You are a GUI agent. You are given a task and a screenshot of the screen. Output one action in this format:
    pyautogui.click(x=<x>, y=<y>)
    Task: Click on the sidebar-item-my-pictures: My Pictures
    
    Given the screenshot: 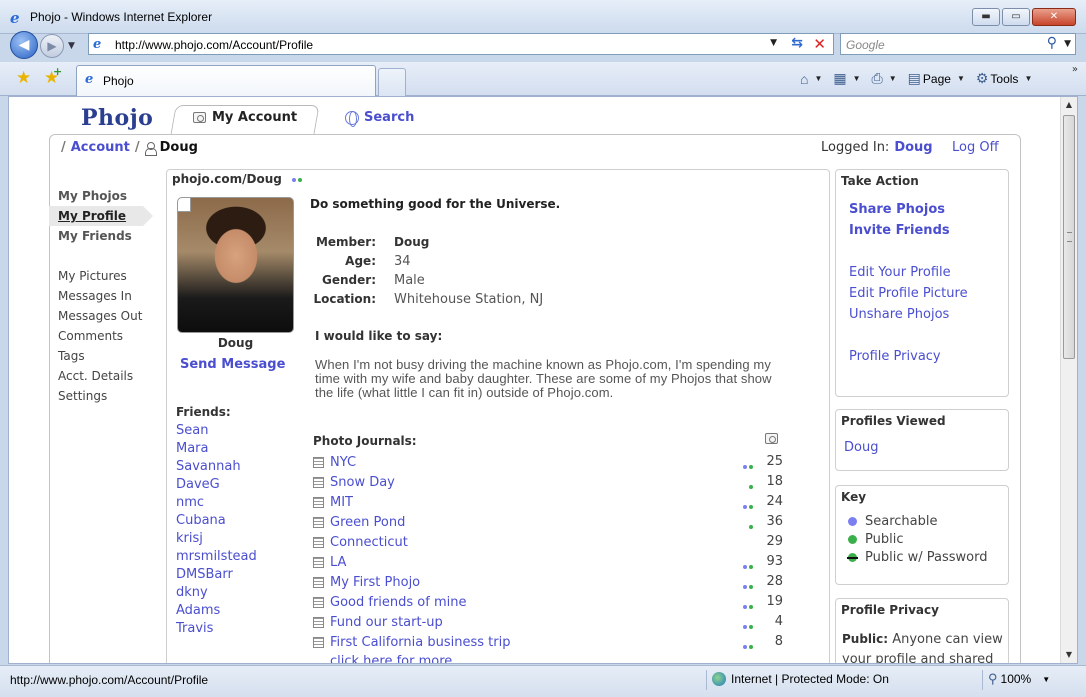 What is the action you would take?
    pyautogui.click(x=109, y=276)
    